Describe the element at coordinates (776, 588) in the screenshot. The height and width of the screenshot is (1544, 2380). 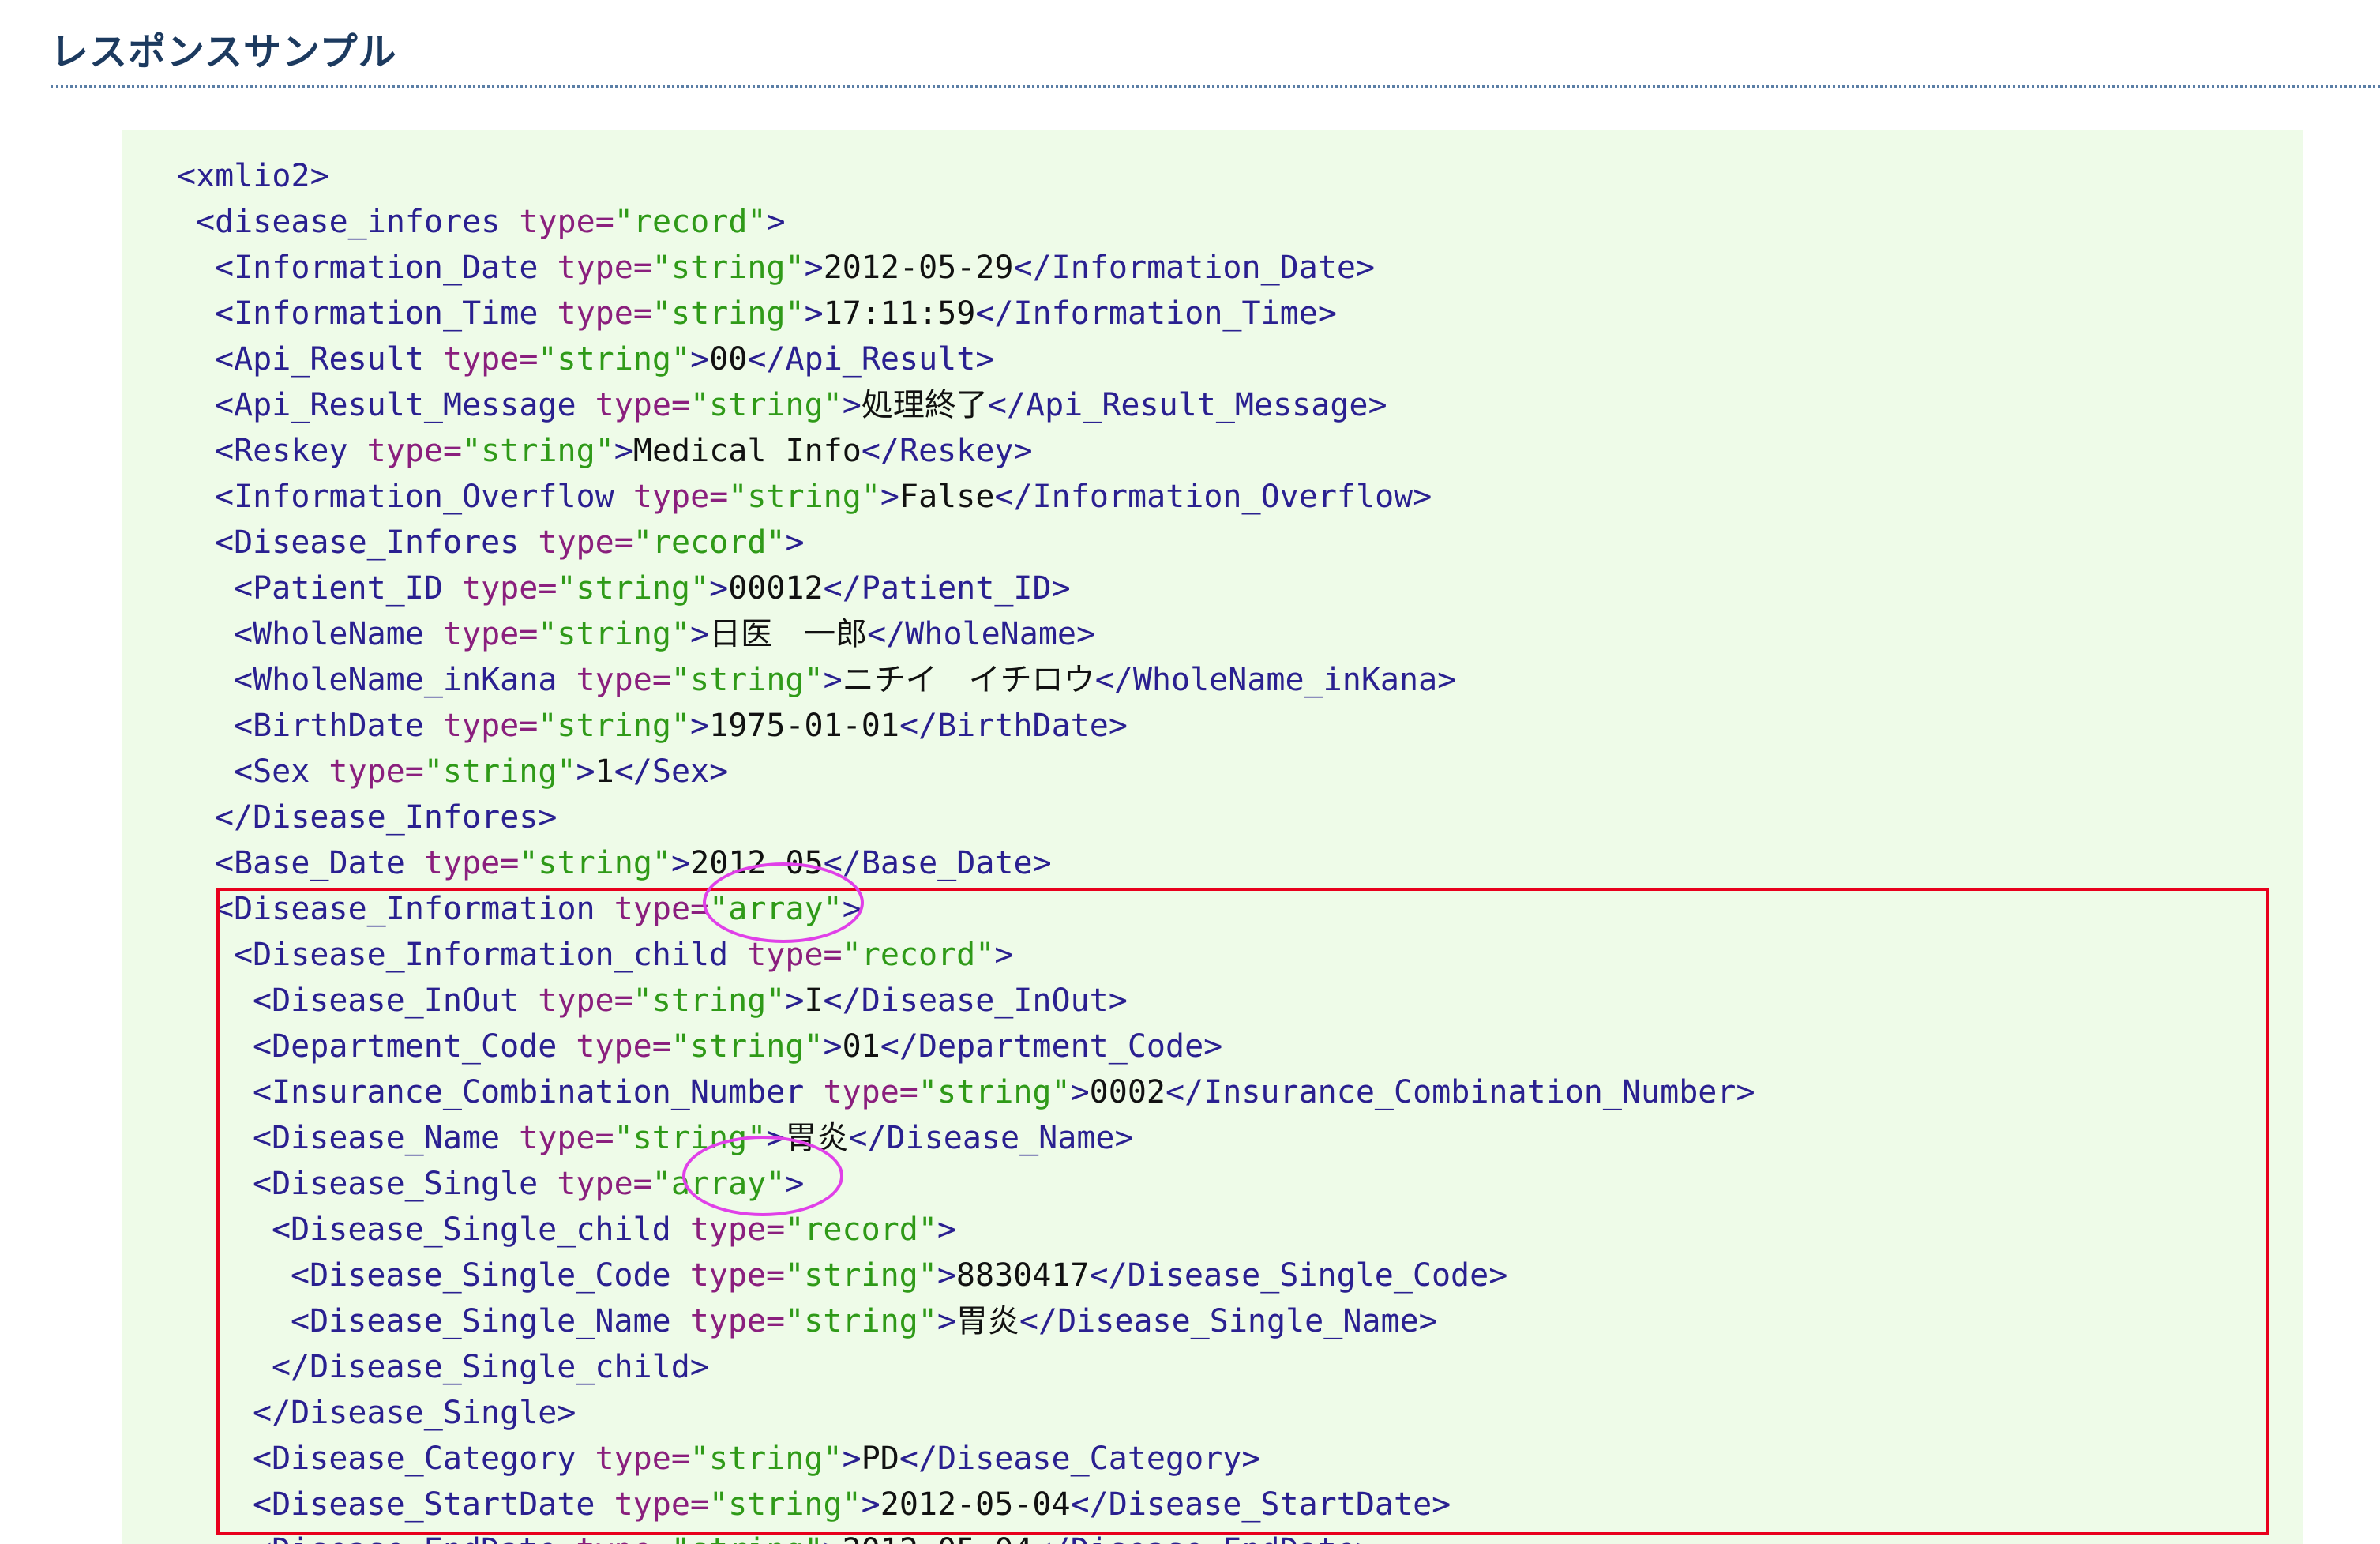
I see `element-text-value: 00012` at that location.